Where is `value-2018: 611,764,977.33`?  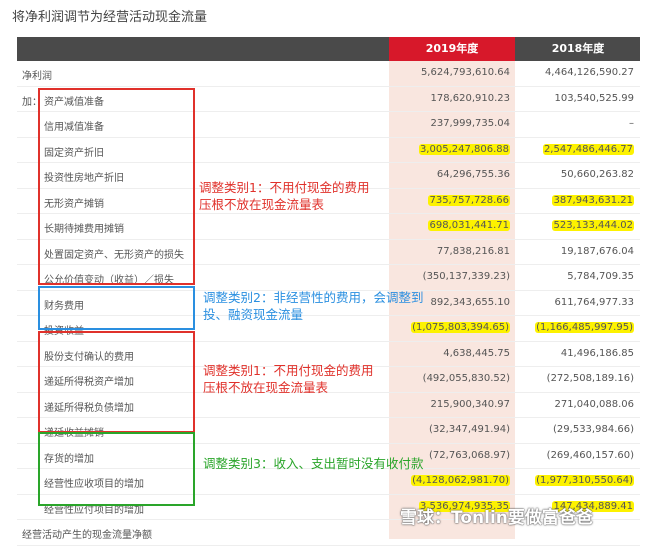
value-2018: 611,764,977.33 is located at coordinates (594, 302).